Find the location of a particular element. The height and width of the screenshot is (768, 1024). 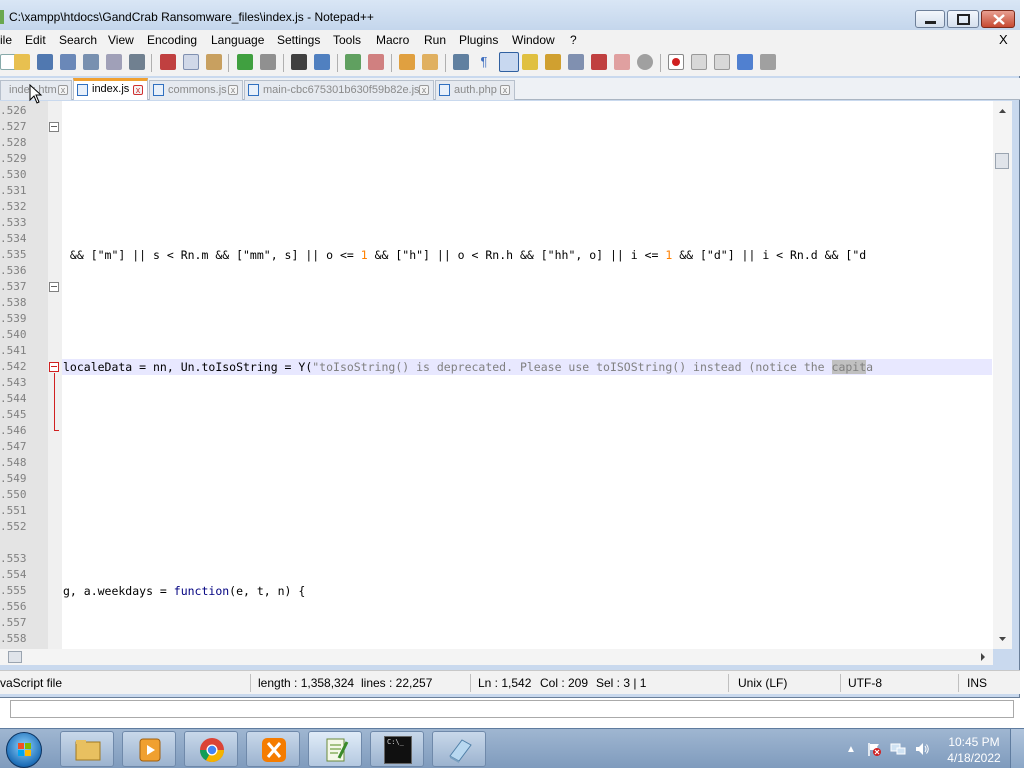

record-macro-icon is located at coordinates (676, 62).